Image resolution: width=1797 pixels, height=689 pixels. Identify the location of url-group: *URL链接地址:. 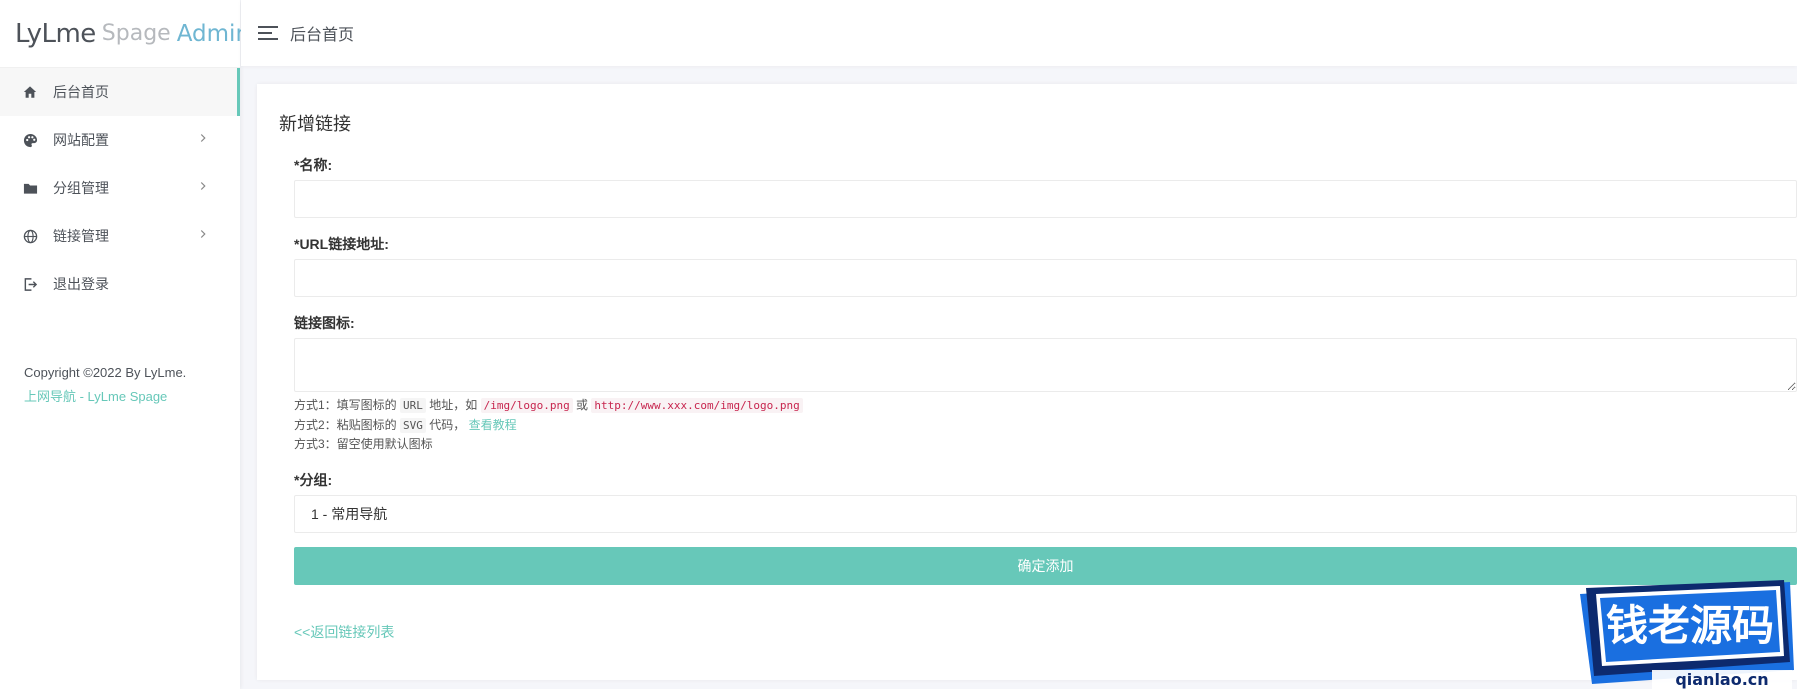
(1045, 244).